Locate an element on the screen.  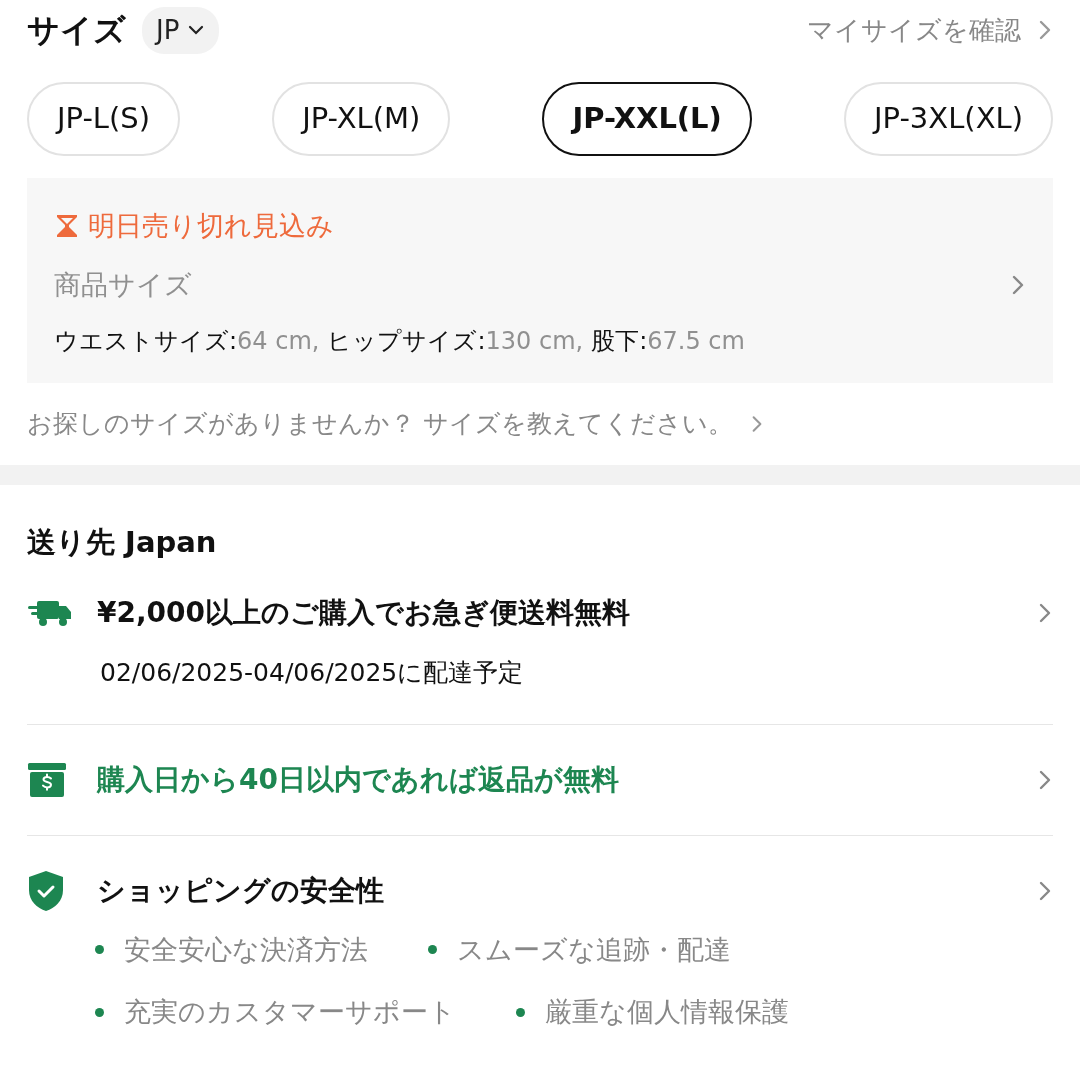
money-box-icon is located at coordinates (47, 779).